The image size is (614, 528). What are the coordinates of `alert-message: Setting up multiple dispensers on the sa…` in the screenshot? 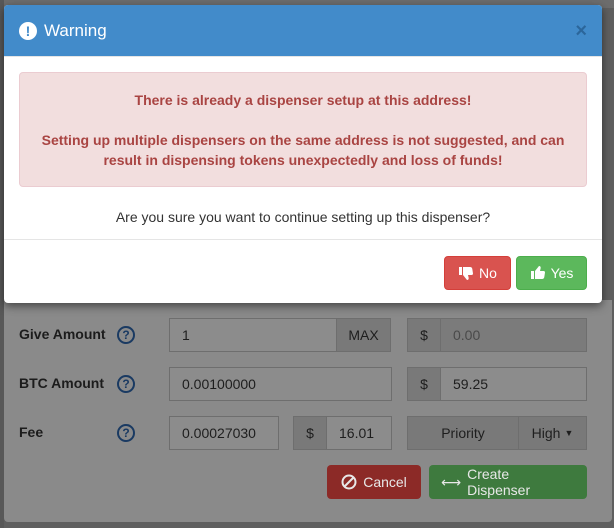 It's located at (303, 150).